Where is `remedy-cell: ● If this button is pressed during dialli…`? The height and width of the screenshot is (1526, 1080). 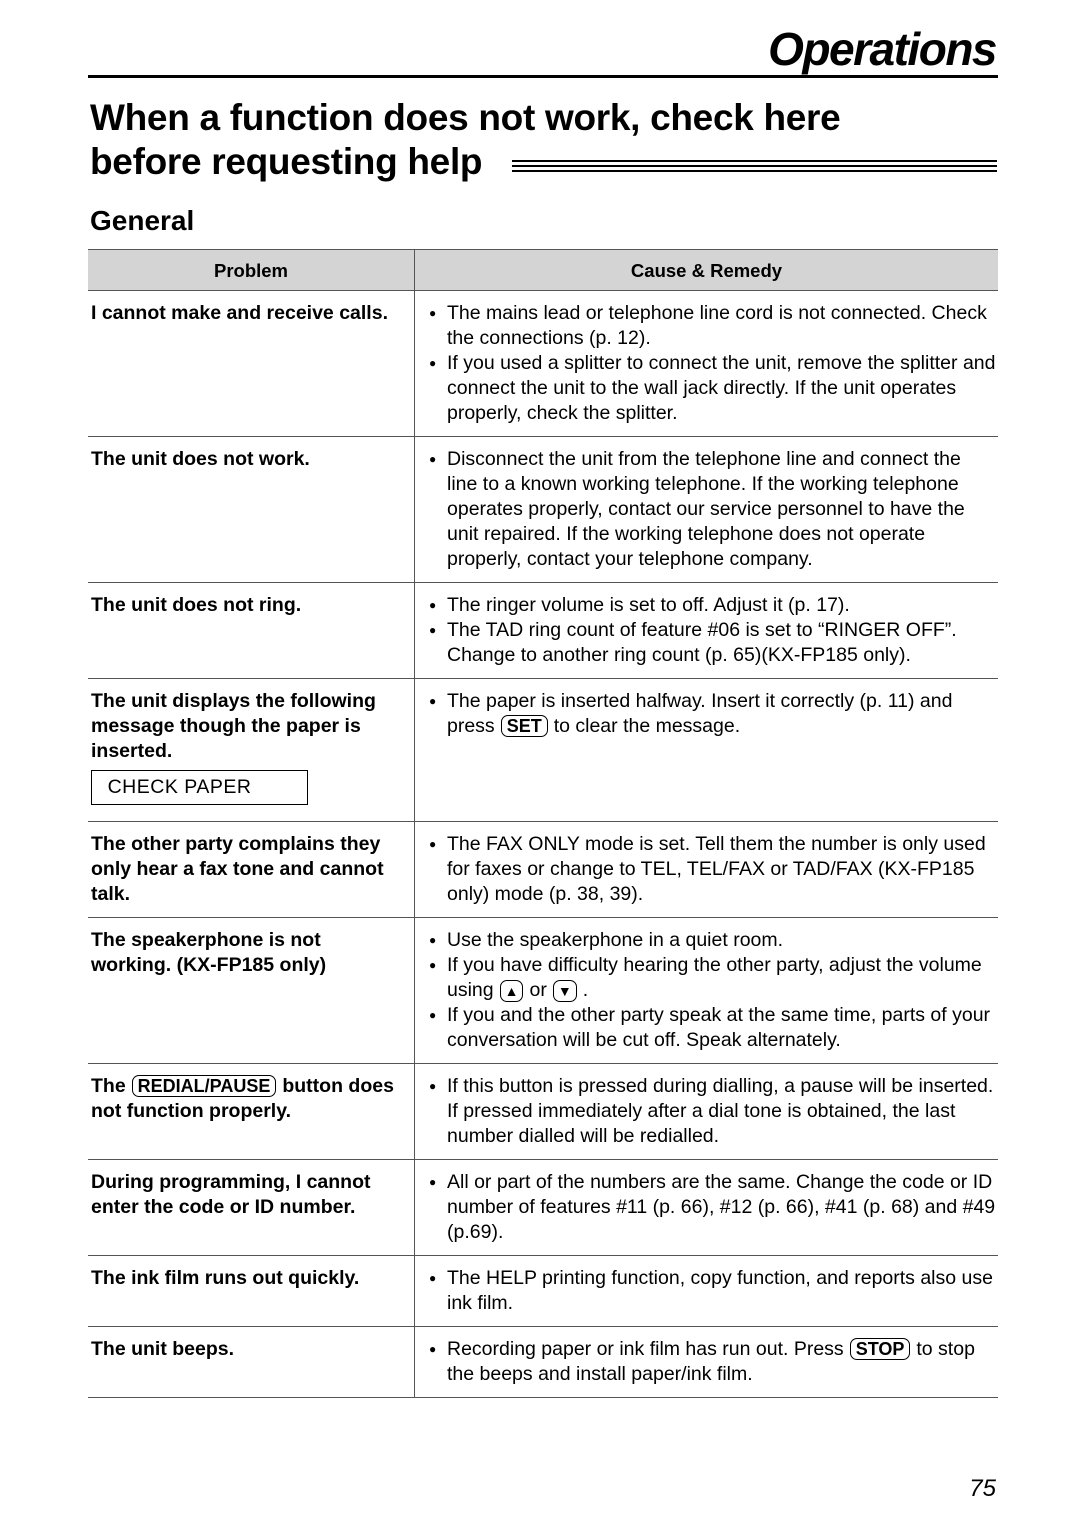
remedy-cell: ● If this button is pressed during dialli… is located at coordinates (706, 1111).